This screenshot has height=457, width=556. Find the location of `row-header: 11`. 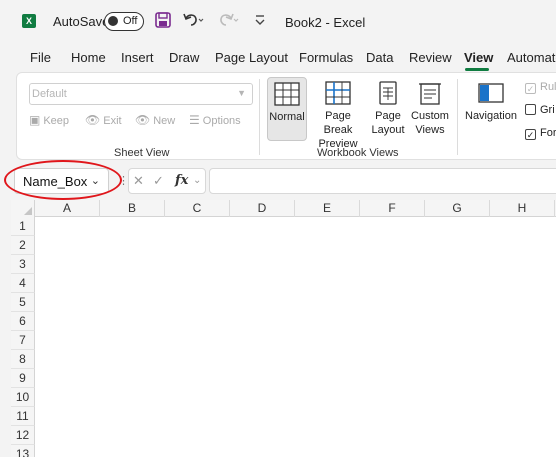

row-header: 11 is located at coordinates (23, 416).